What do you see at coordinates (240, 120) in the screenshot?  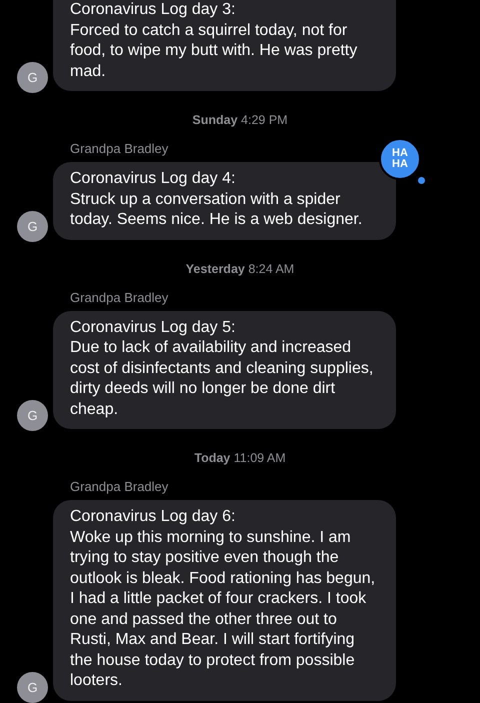 I see `timestamp: Sunday 4:29 PM` at bounding box center [240, 120].